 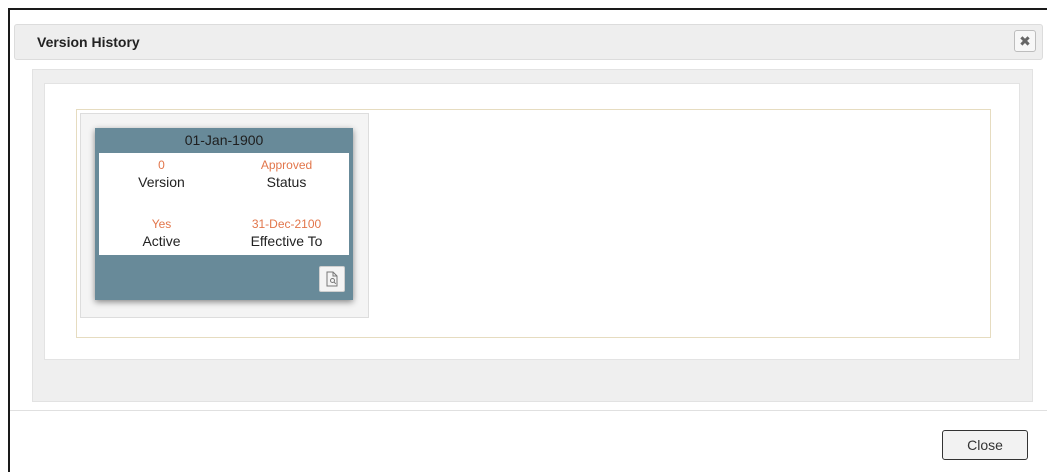 I want to click on active-value: Yes, so click(x=161, y=224).